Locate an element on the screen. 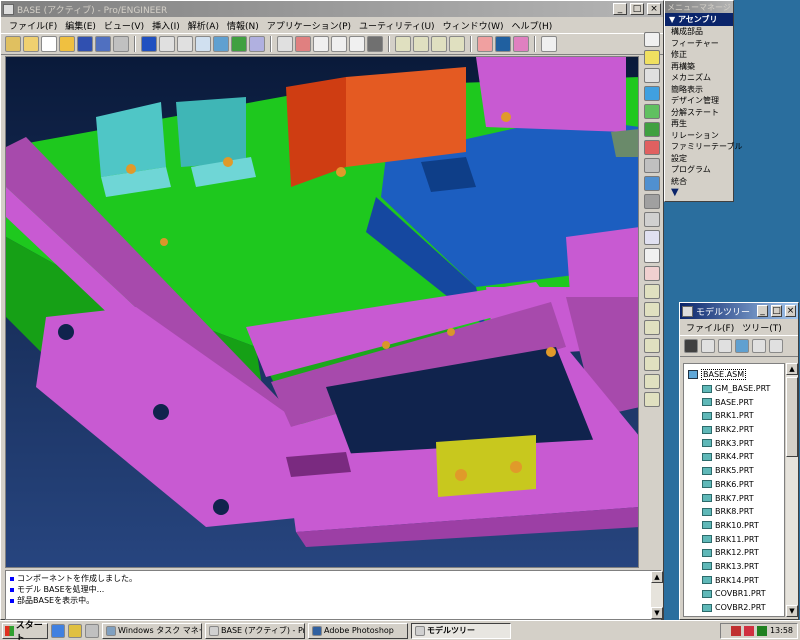 The height and width of the screenshot is (640, 800). tree-minimize-button: _ is located at coordinates (762, 311).